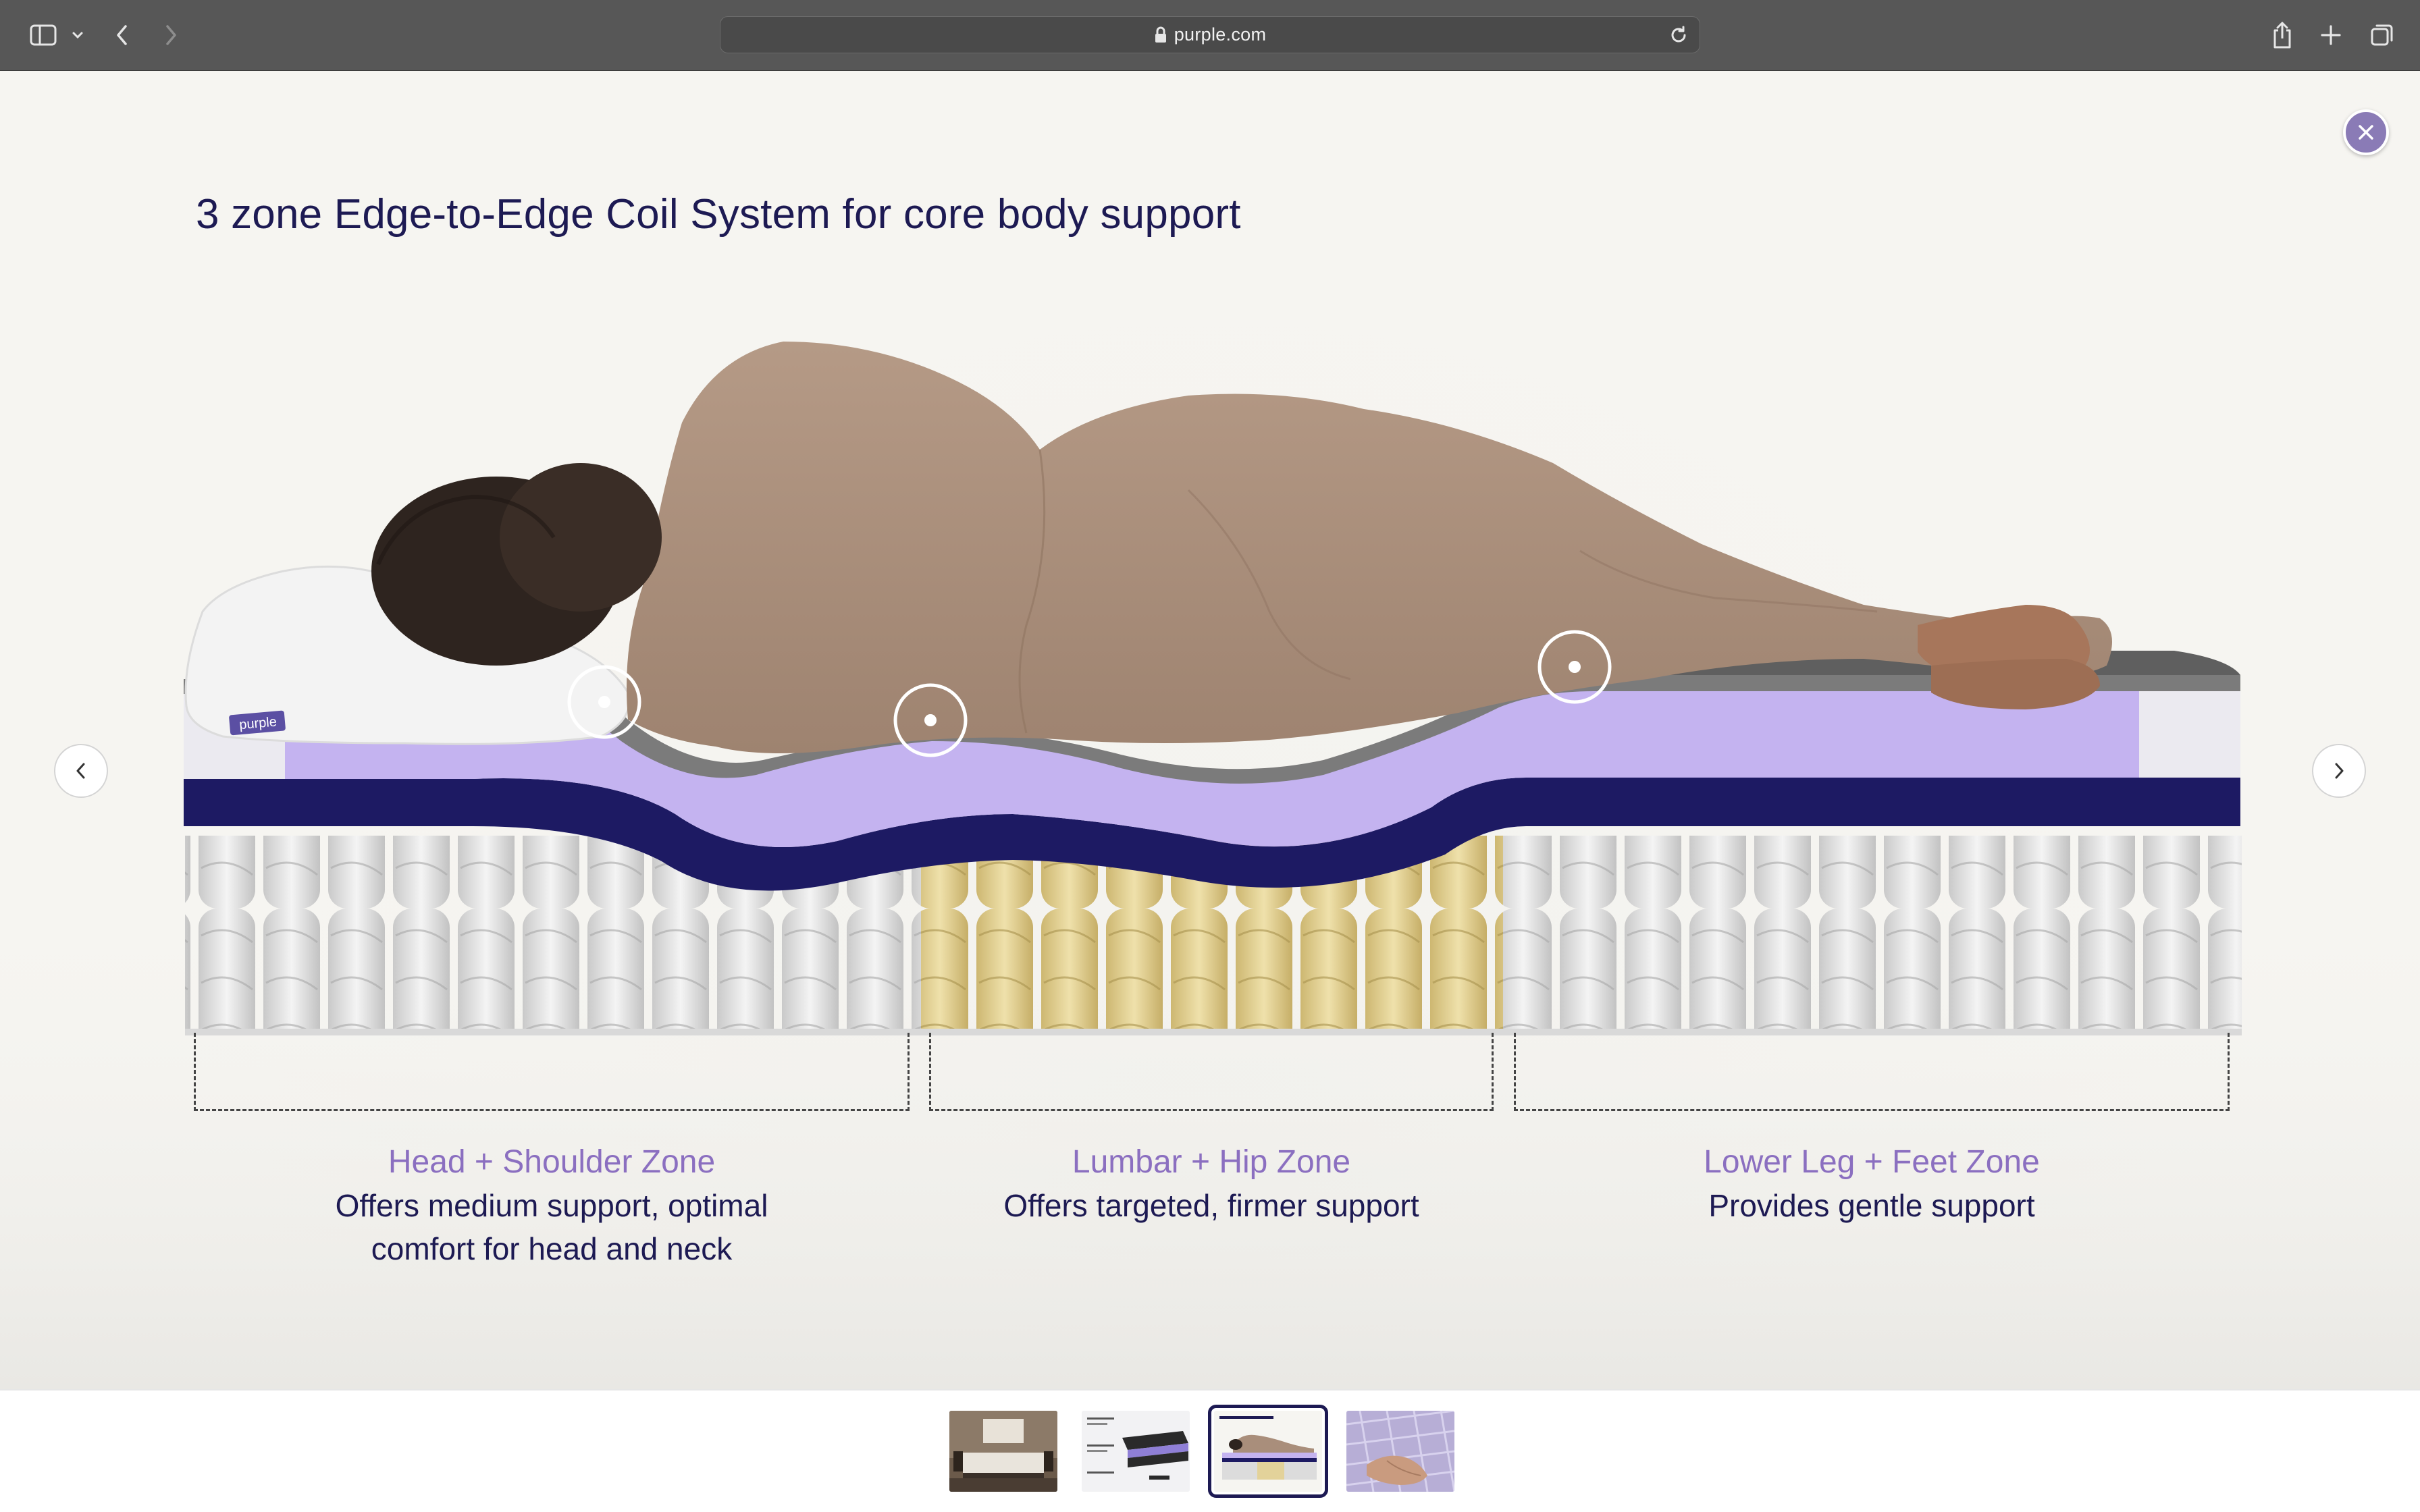  I want to click on close-icon, so click(2366, 132).